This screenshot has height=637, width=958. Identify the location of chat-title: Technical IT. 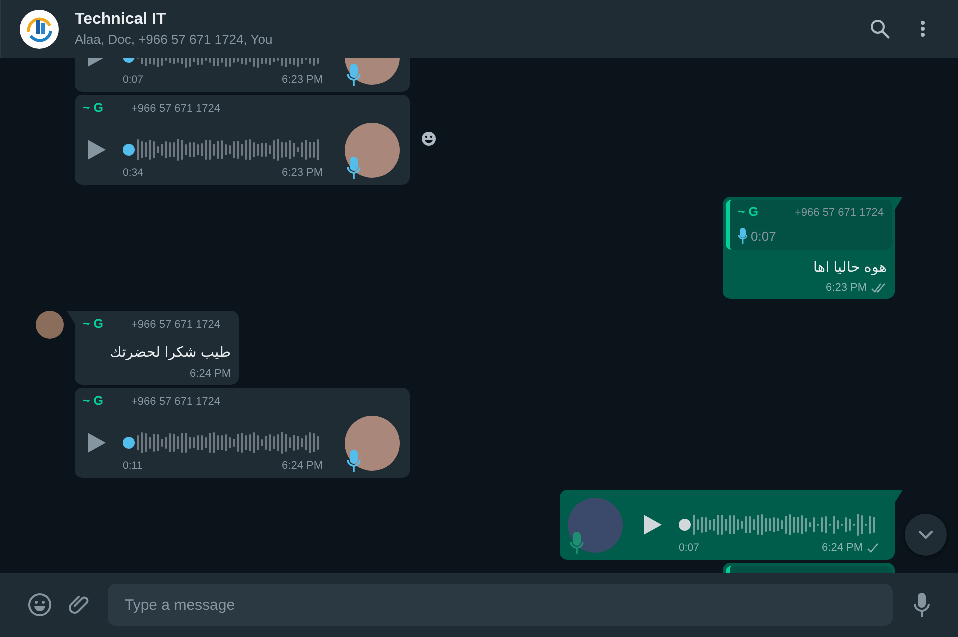
(121, 20).